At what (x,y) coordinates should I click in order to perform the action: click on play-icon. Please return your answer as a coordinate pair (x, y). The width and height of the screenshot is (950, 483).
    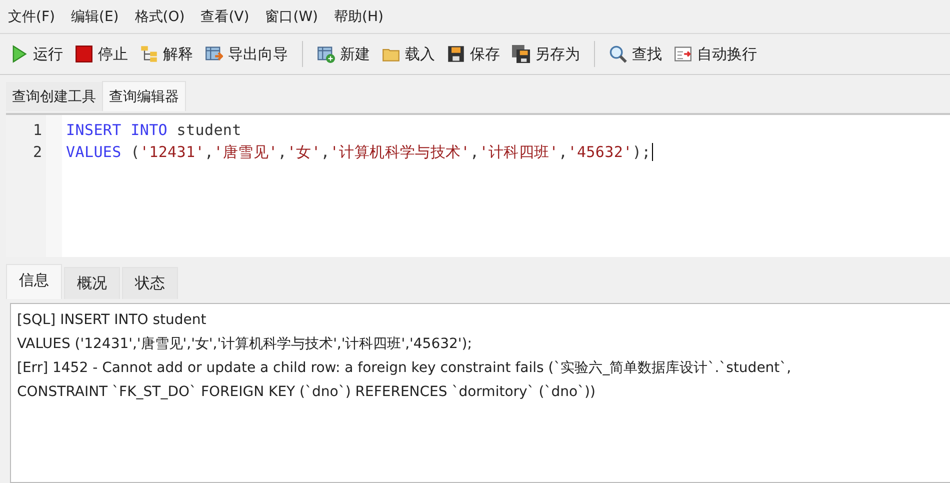
    Looking at the image, I should click on (19, 54).